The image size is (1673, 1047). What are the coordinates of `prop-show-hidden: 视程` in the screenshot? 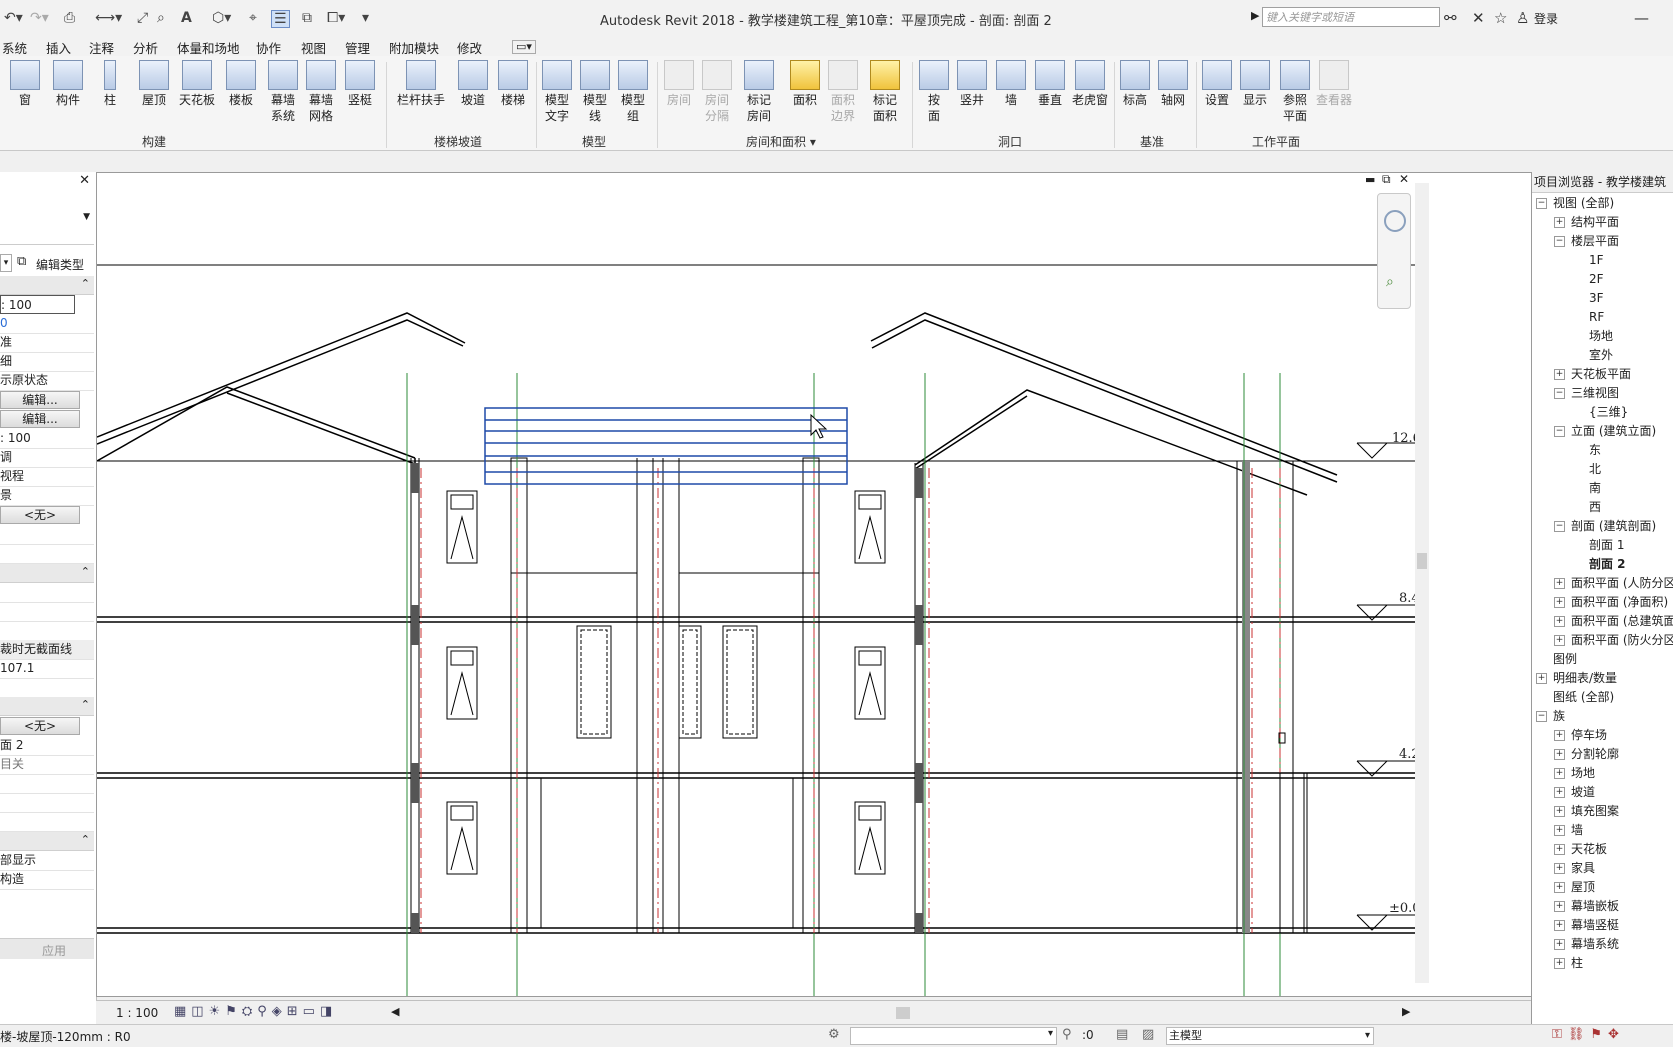 It's located at (47, 477).